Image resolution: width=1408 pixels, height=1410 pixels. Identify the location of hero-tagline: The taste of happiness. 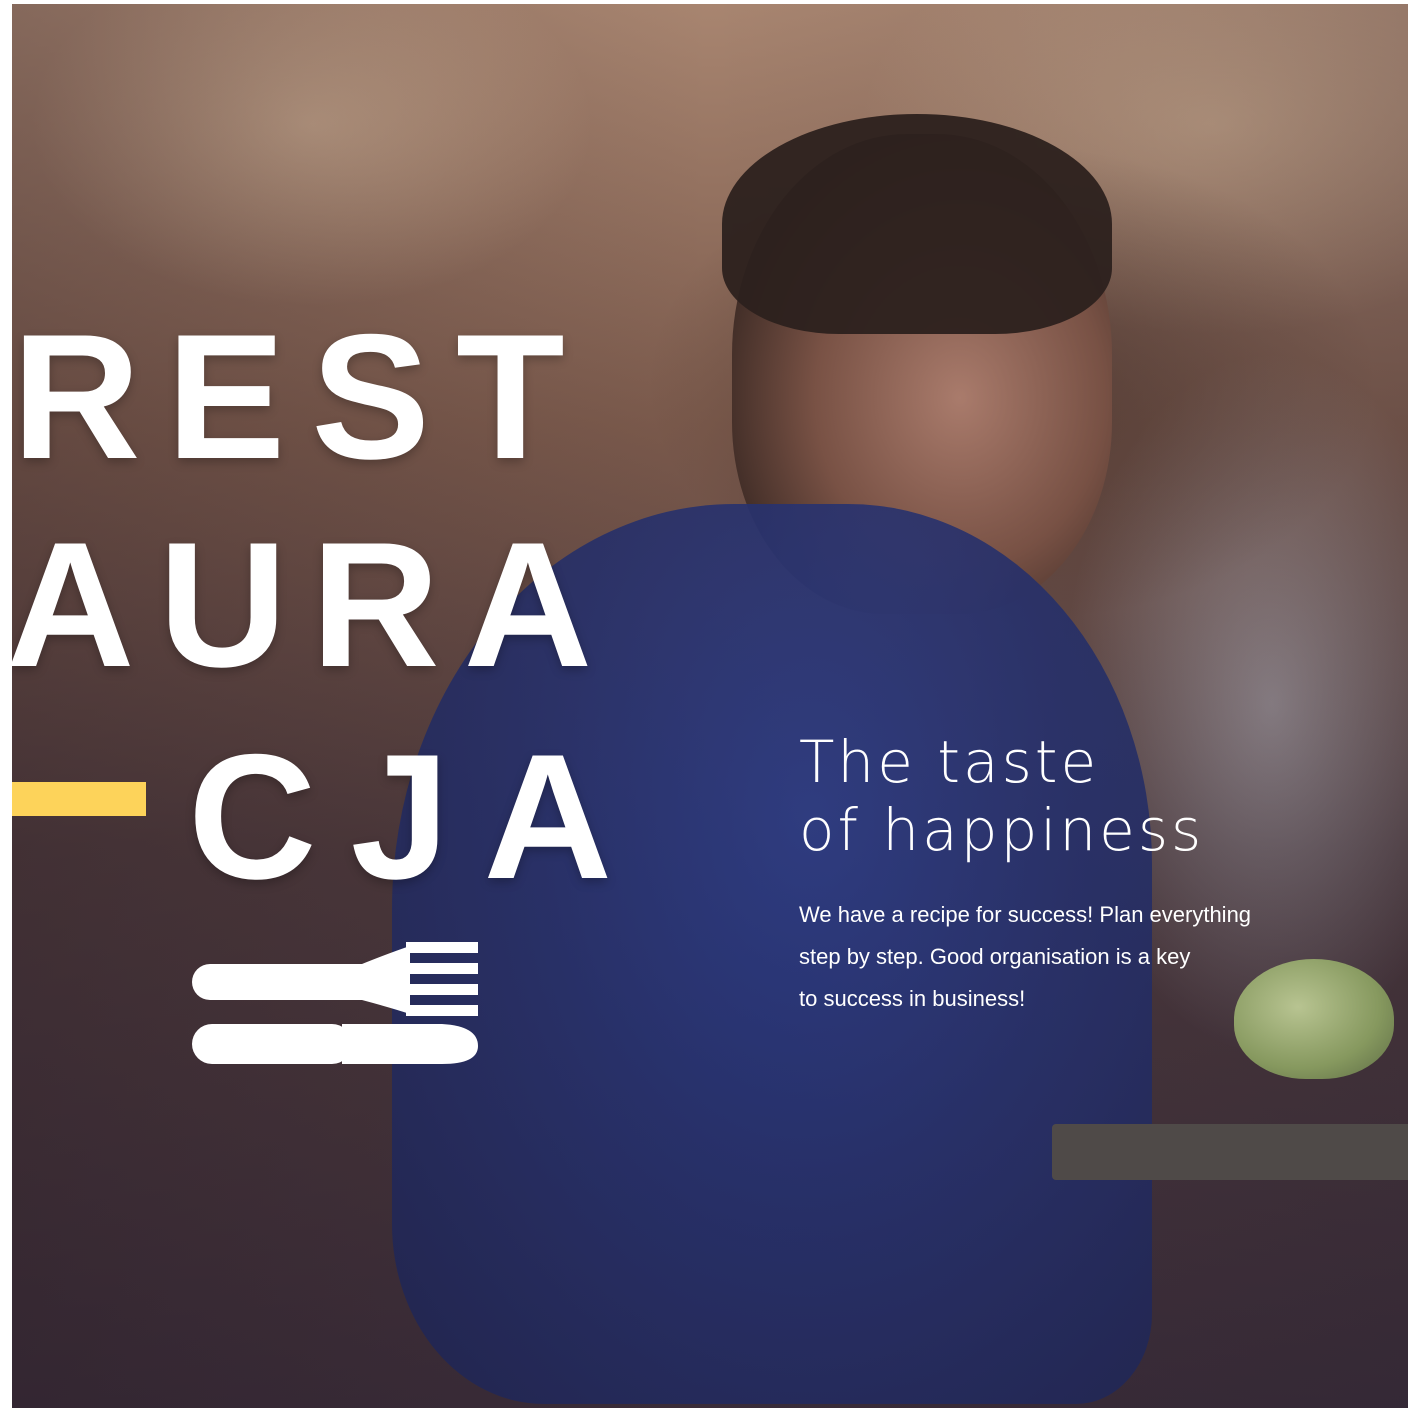
(1001, 796).